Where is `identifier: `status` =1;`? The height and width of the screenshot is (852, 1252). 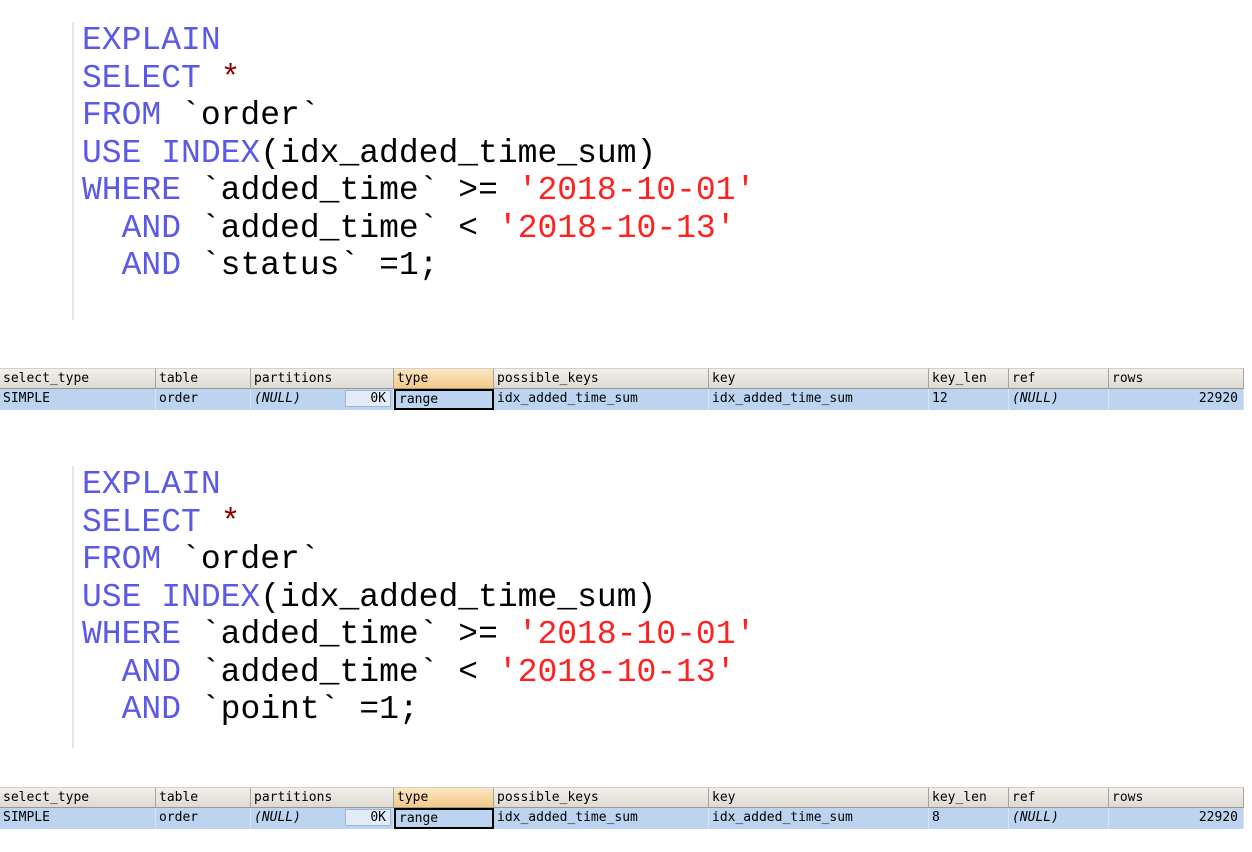
identifier: `status` =1; is located at coordinates (310, 265).